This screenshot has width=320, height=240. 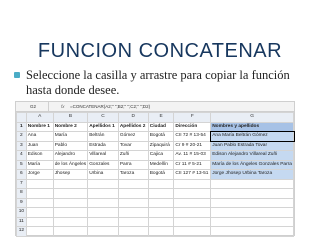 What do you see at coordinates (103, 174) in the screenshot?
I see `sheet-cell: Urbina` at bounding box center [103, 174].